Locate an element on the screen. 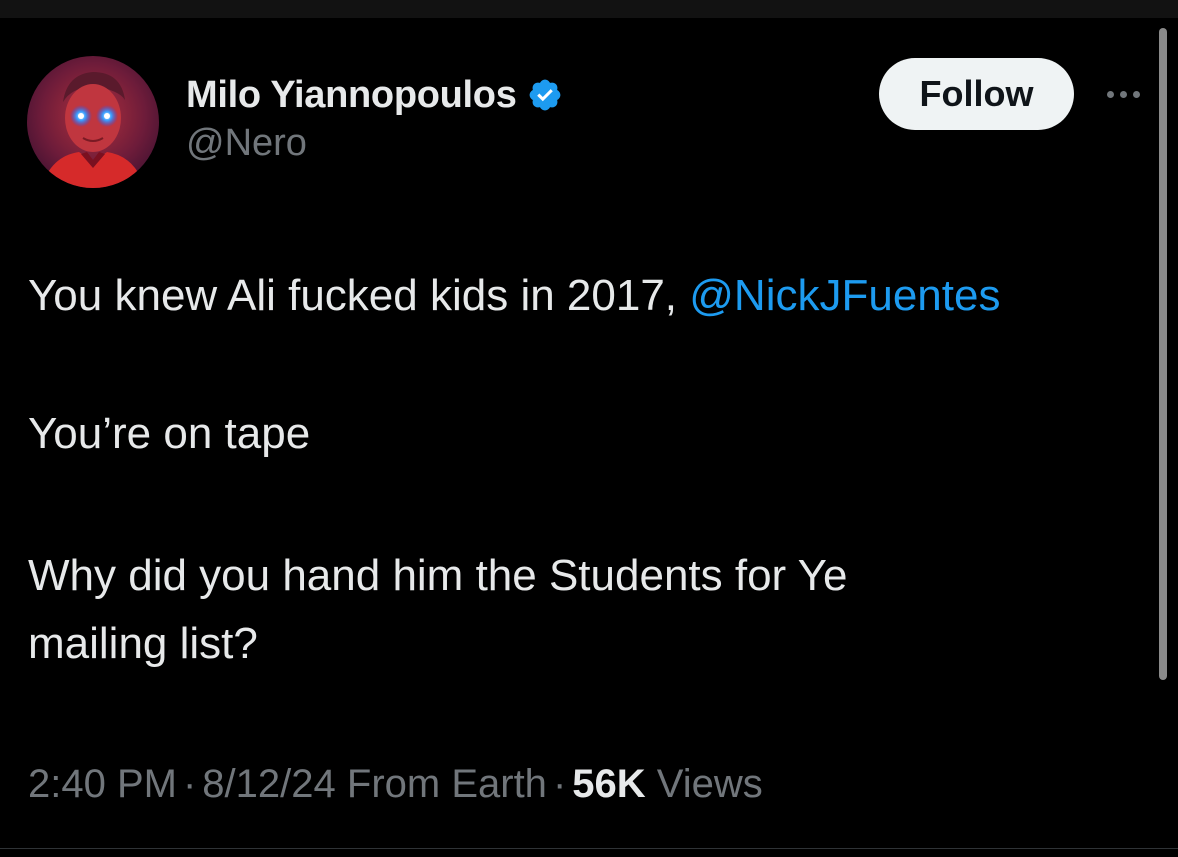  author-handle: @Nero is located at coordinates (374, 143).